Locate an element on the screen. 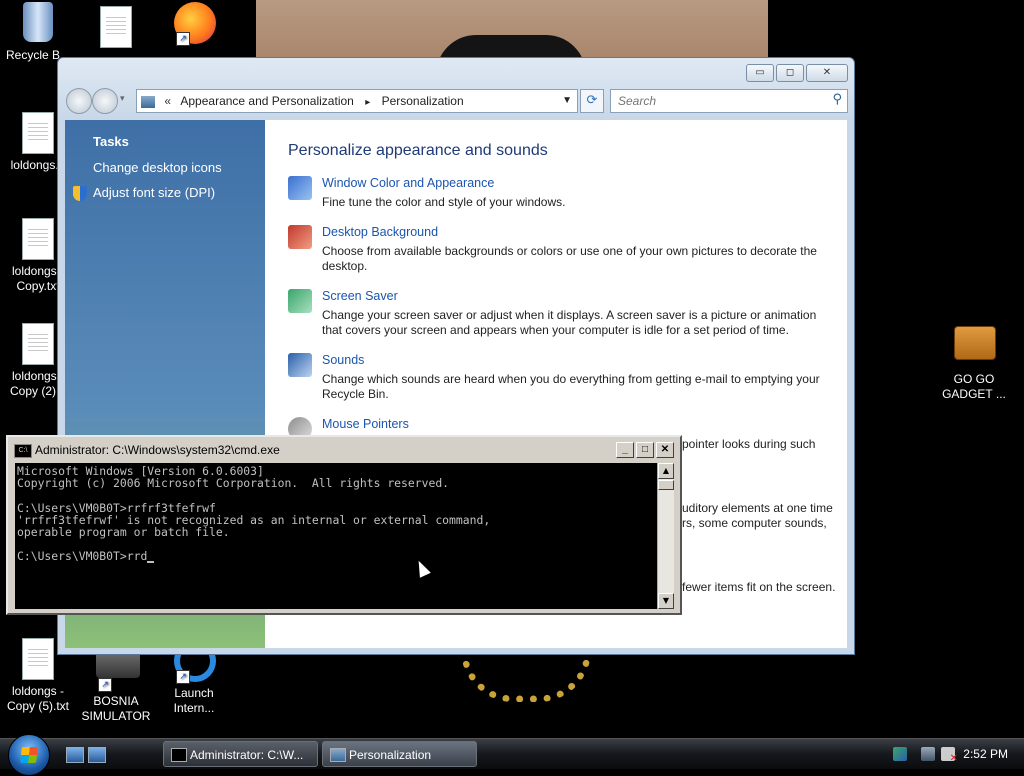 The height and width of the screenshot is (776, 1024). switch-windows-icon is located at coordinates (97, 755).